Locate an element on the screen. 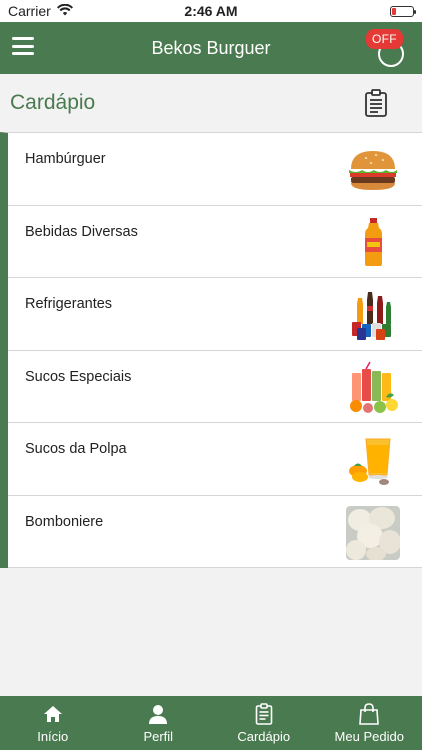  status-left: Carrier is located at coordinates (40, 11).